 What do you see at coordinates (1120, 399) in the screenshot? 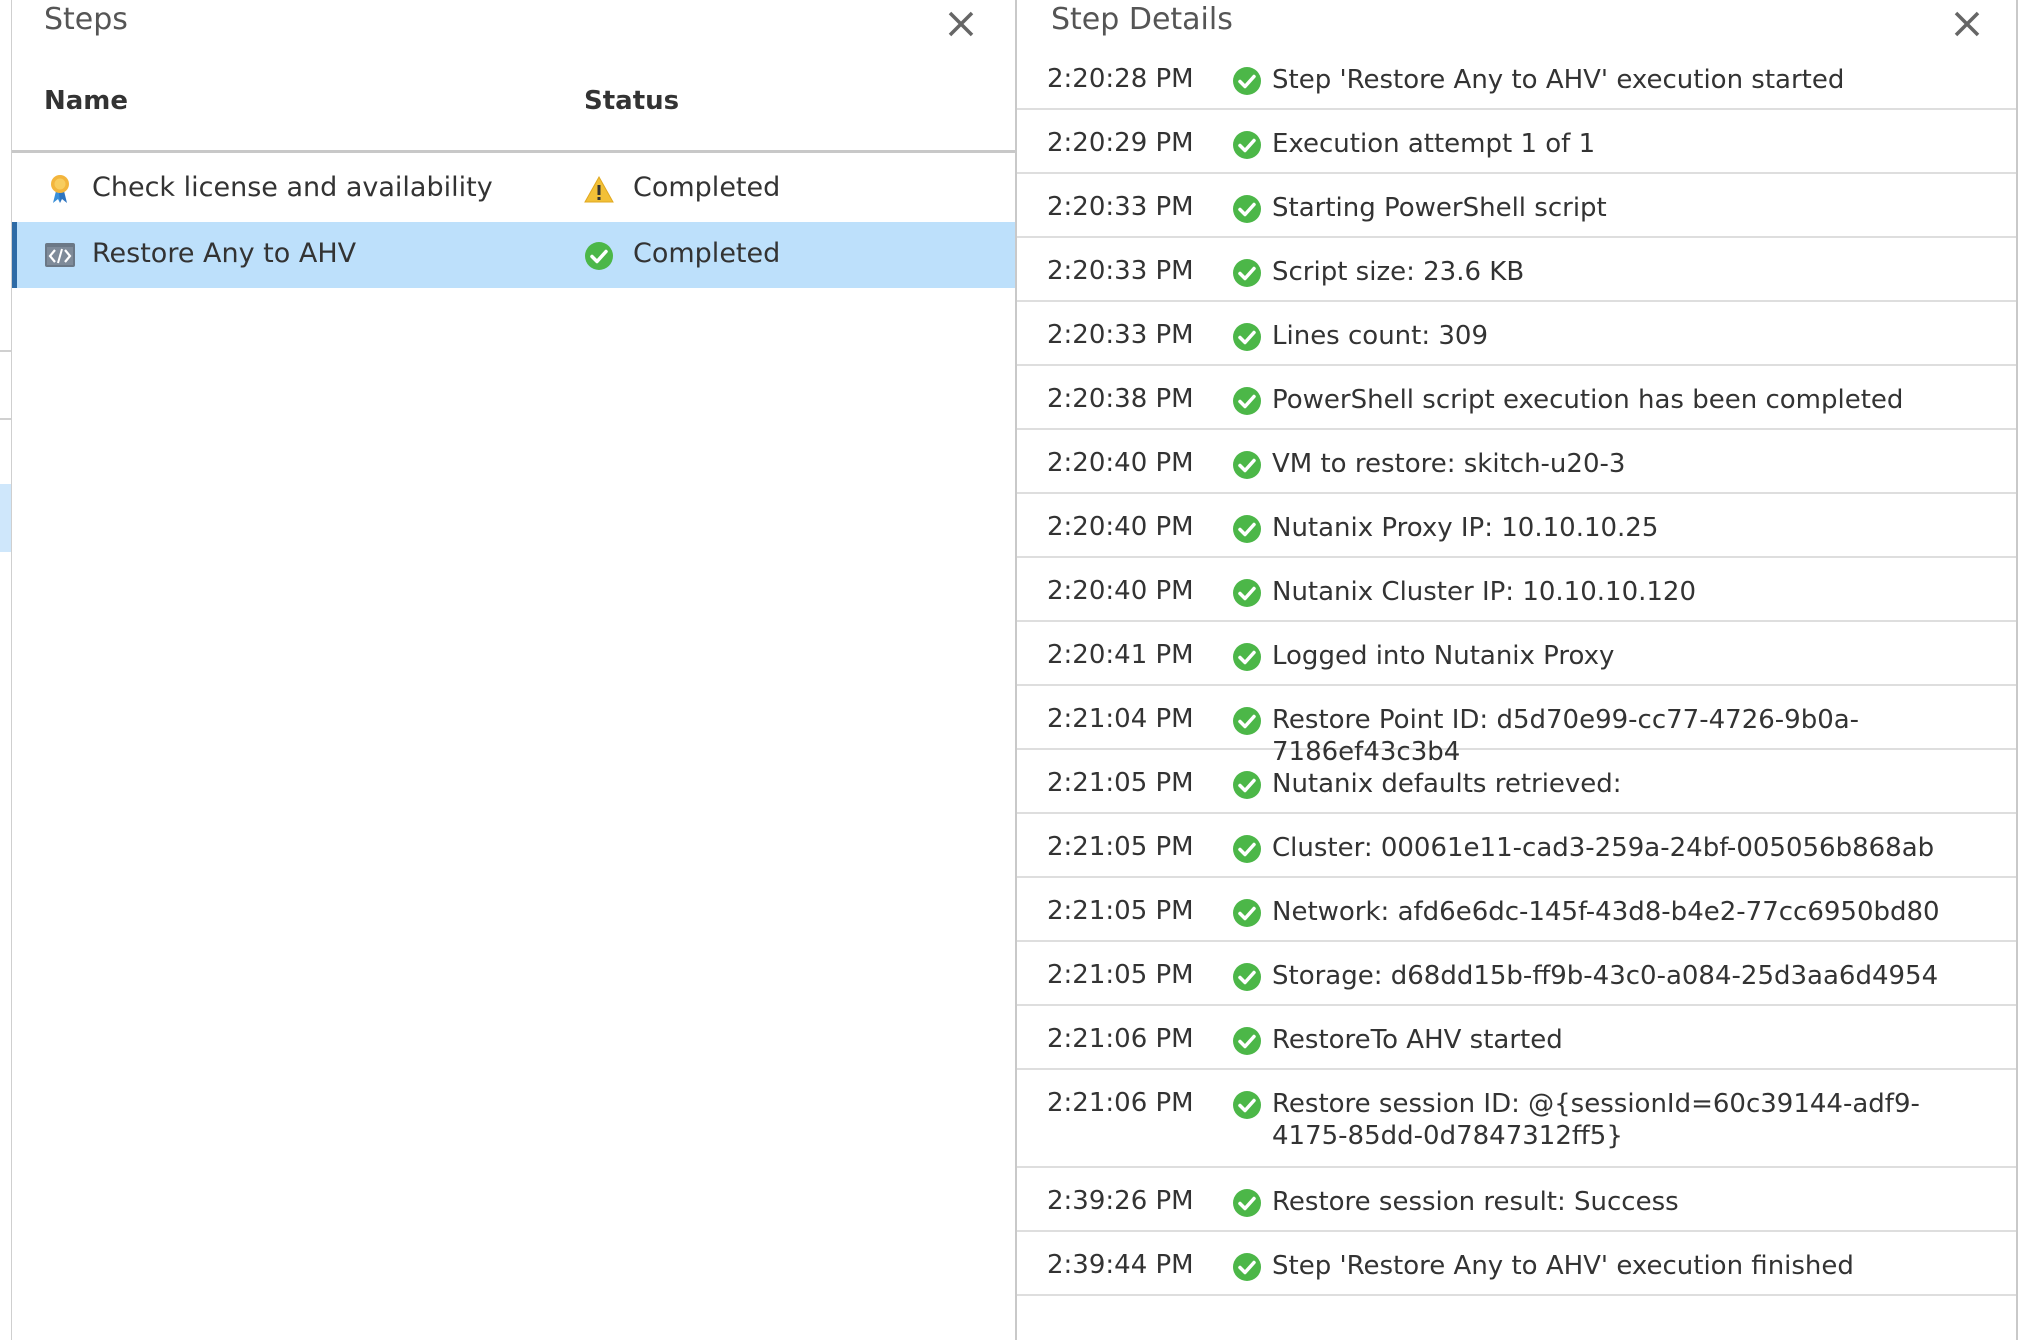
I see `detail-timestamp: 2:20:38 PM` at bounding box center [1120, 399].